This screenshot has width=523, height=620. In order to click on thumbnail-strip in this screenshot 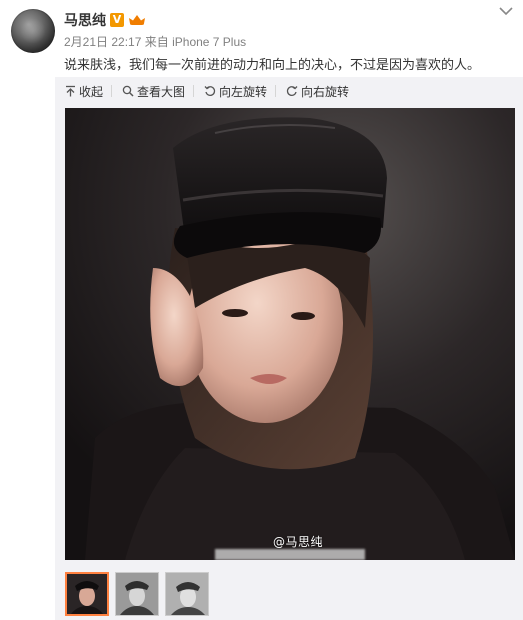, I will do `click(137, 594)`.